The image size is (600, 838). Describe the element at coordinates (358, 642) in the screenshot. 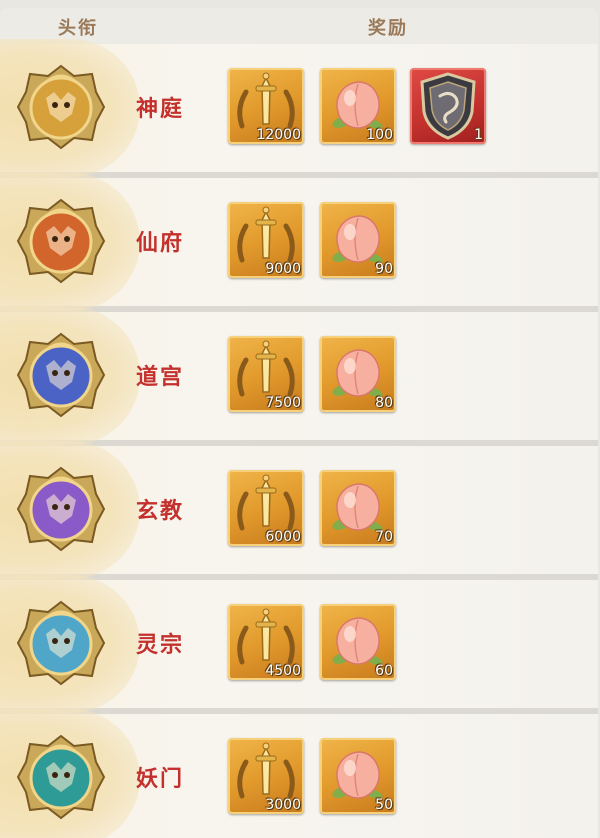

I see `reward-item: 60` at that location.